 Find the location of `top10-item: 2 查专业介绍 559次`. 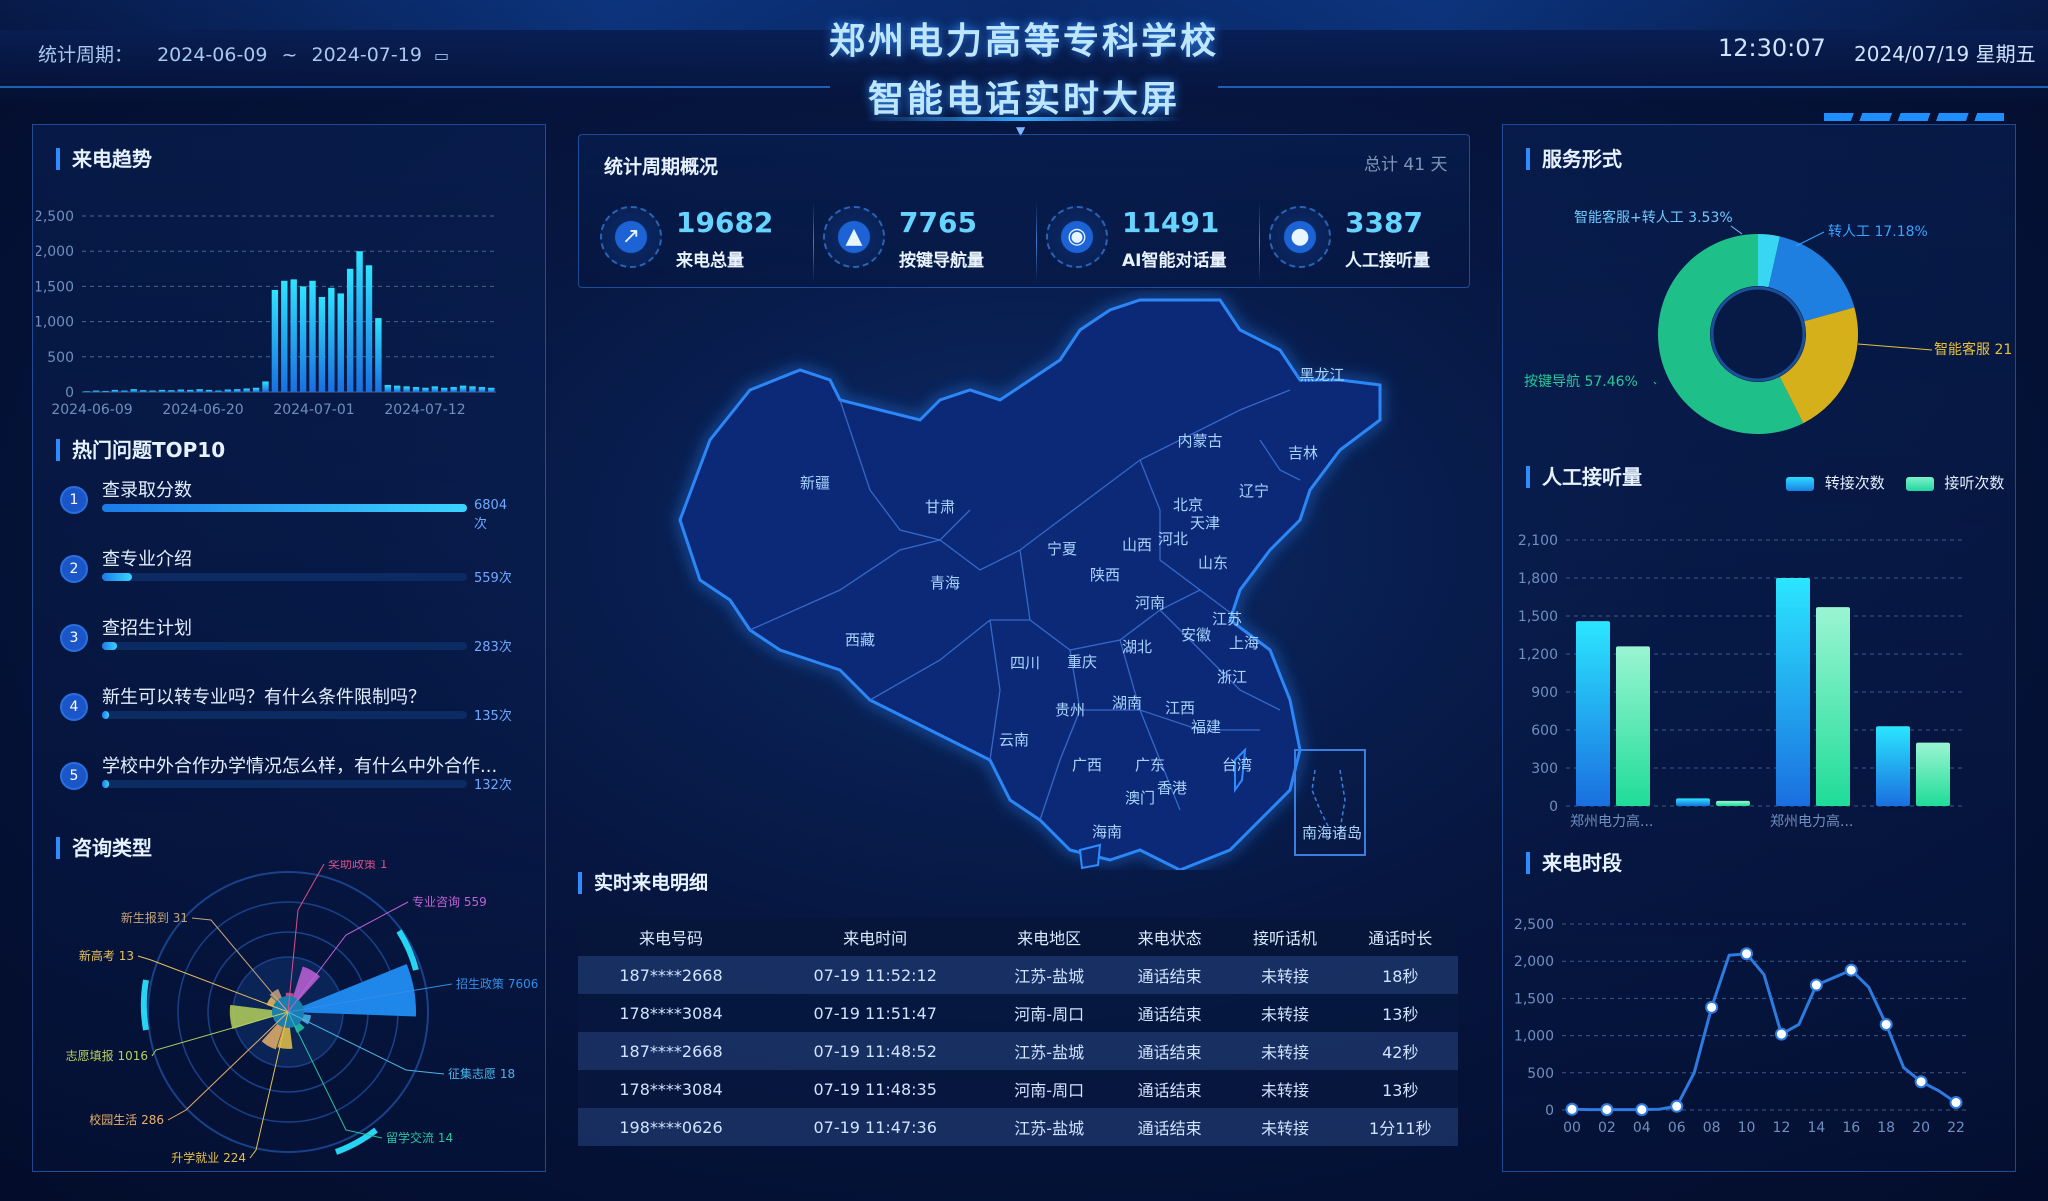

top10-item: 2 查专业介绍 559次 is located at coordinates (290, 570).